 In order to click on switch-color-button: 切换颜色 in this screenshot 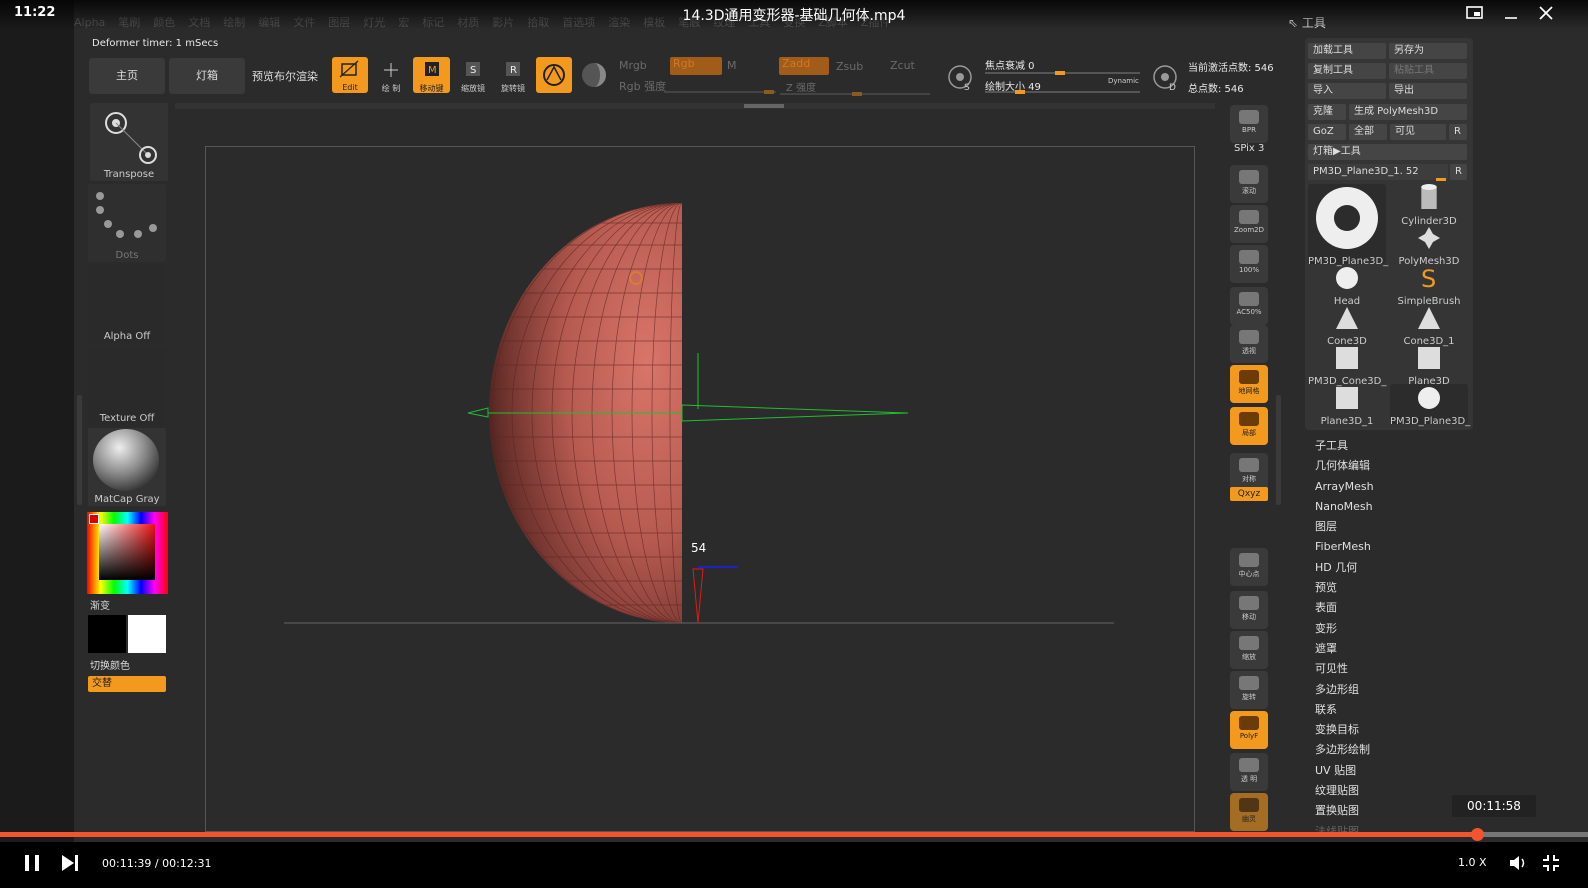, I will do `click(110, 664)`.